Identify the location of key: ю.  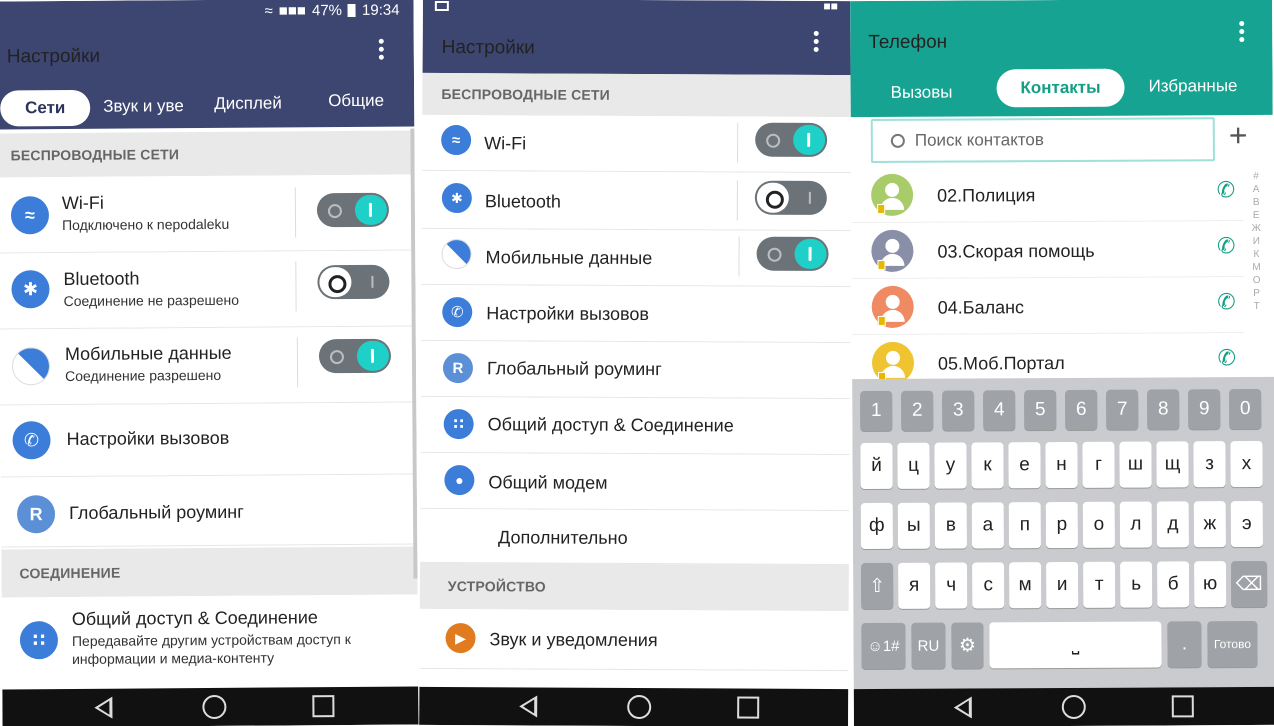
(1210, 584).